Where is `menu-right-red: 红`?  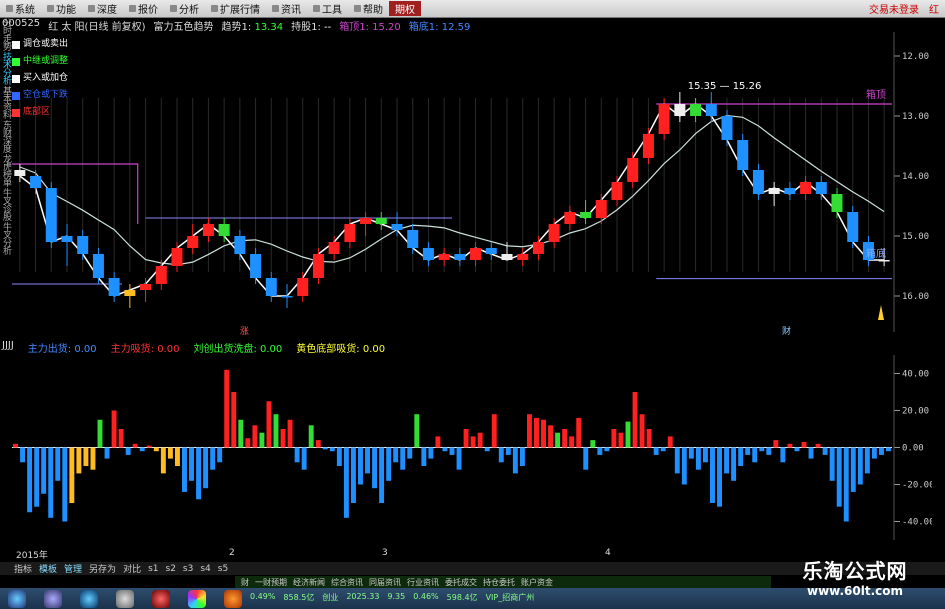
menu-right-red: 红 is located at coordinates (934, 8).